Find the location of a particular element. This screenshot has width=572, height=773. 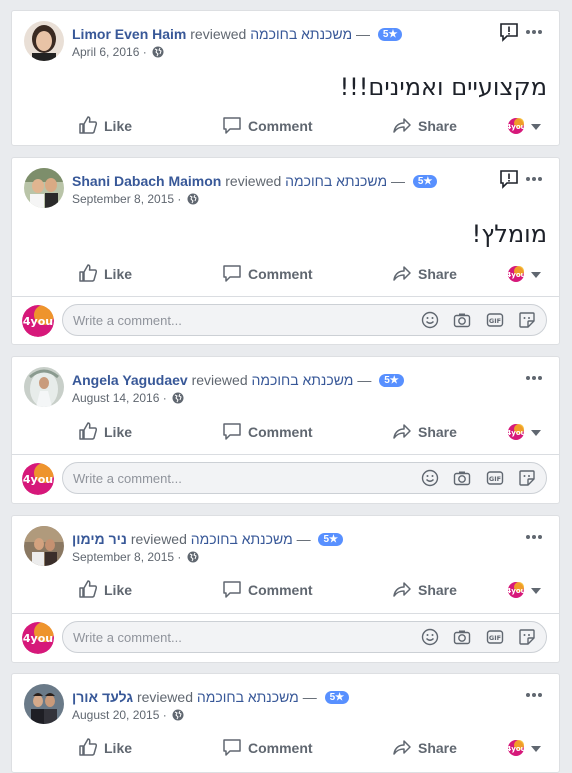

review-title: ניר מימון reviewed משכנתא בחוכמה — 5★ is located at coordinates (207, 539).